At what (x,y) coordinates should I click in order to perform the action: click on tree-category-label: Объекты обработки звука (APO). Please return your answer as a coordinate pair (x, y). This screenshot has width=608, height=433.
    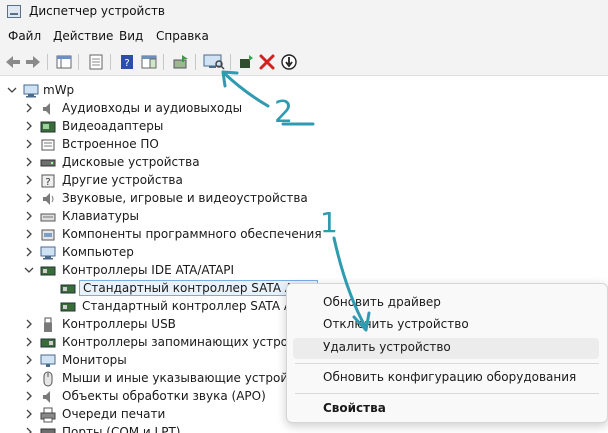
    Looking at the image, I should click on (164, 396).